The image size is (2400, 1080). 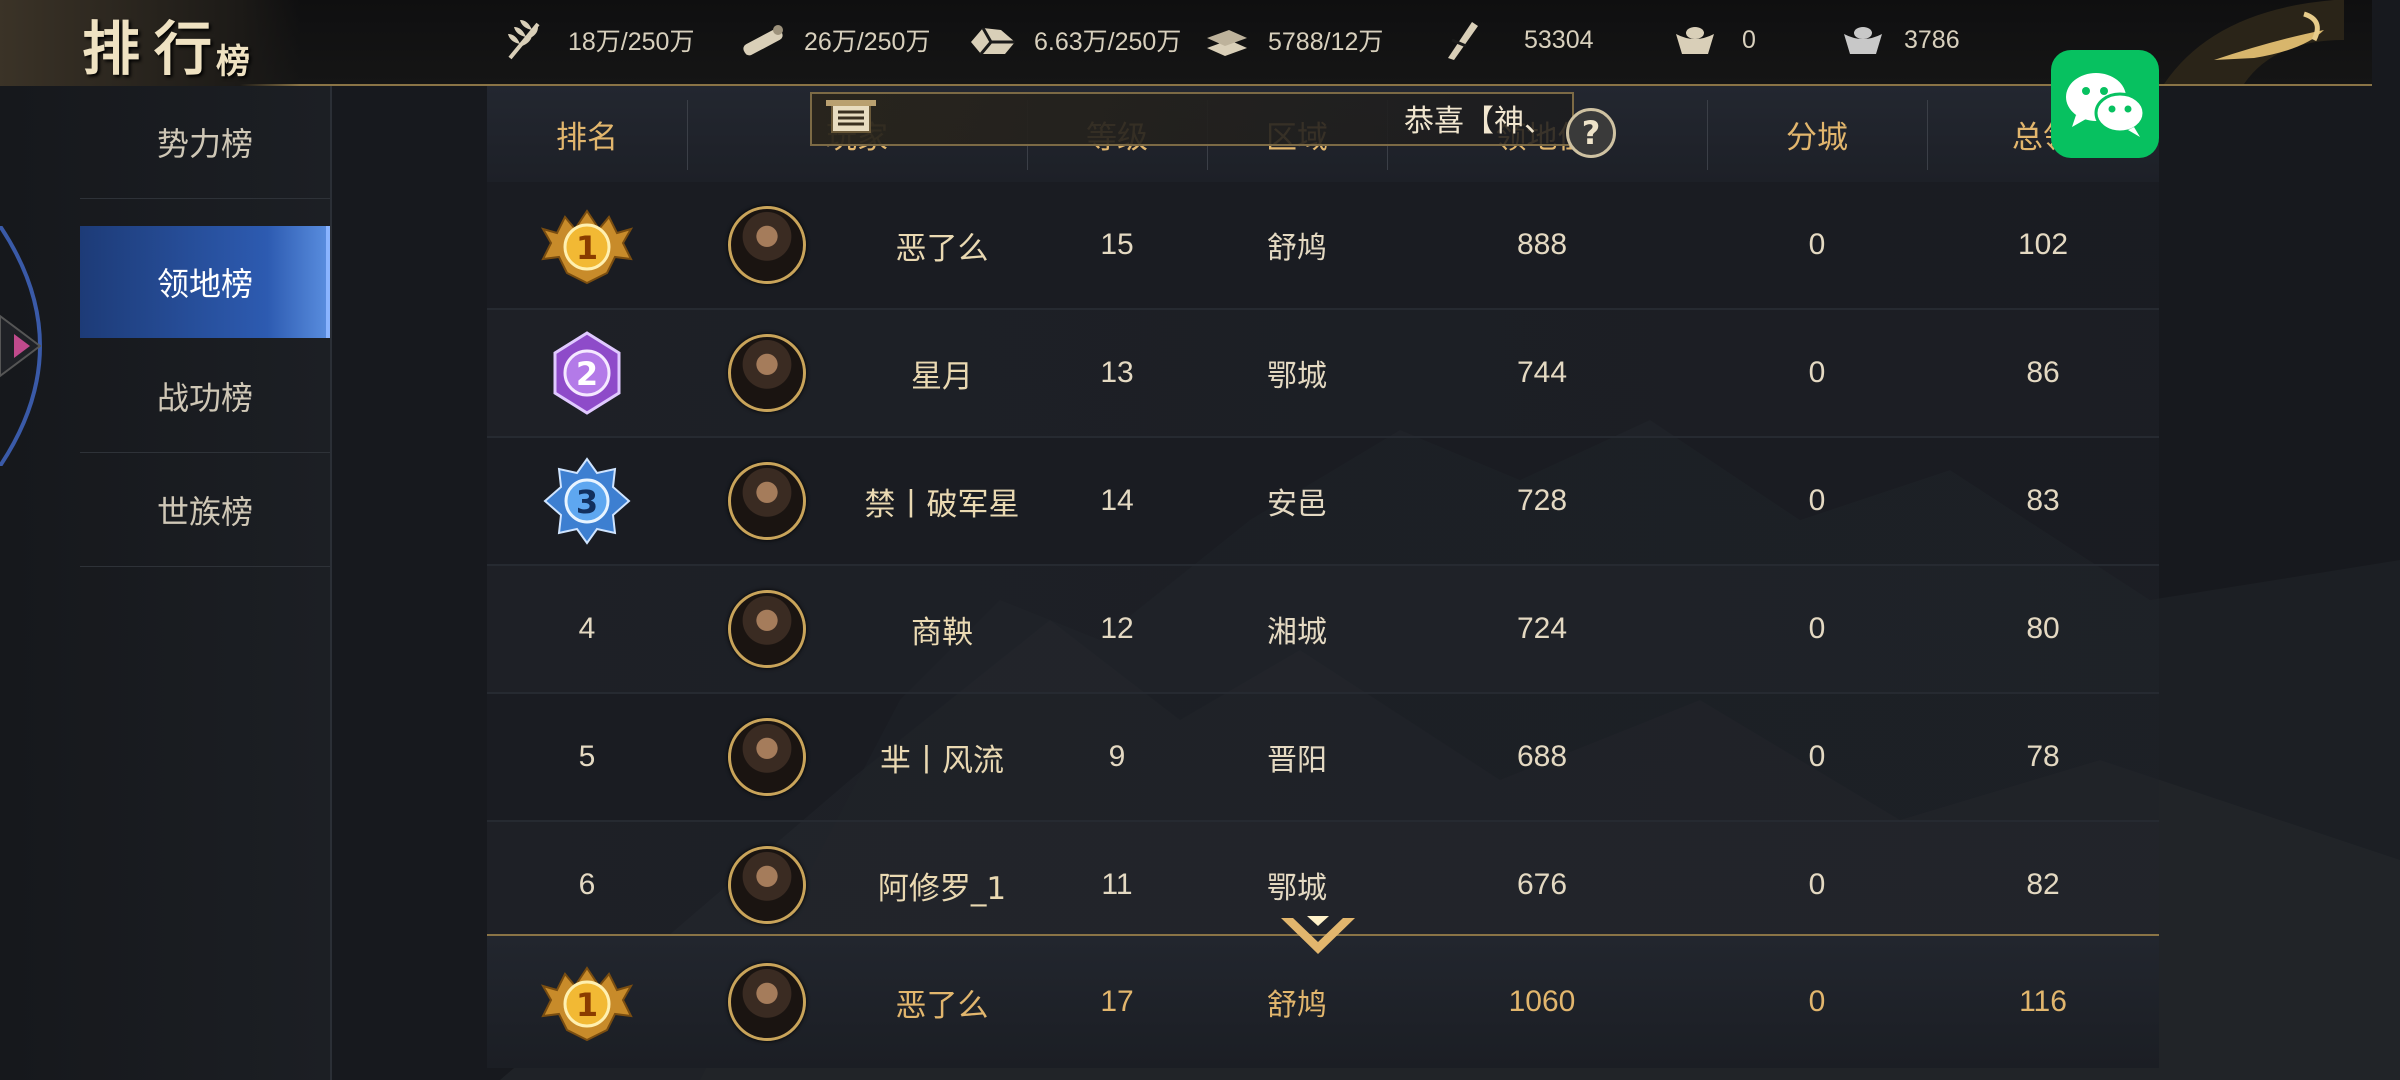 What do you see at coordinates (2043, 628) in the screenshot?
I see `total-territory: 80` at bounding box center [2043, 628].